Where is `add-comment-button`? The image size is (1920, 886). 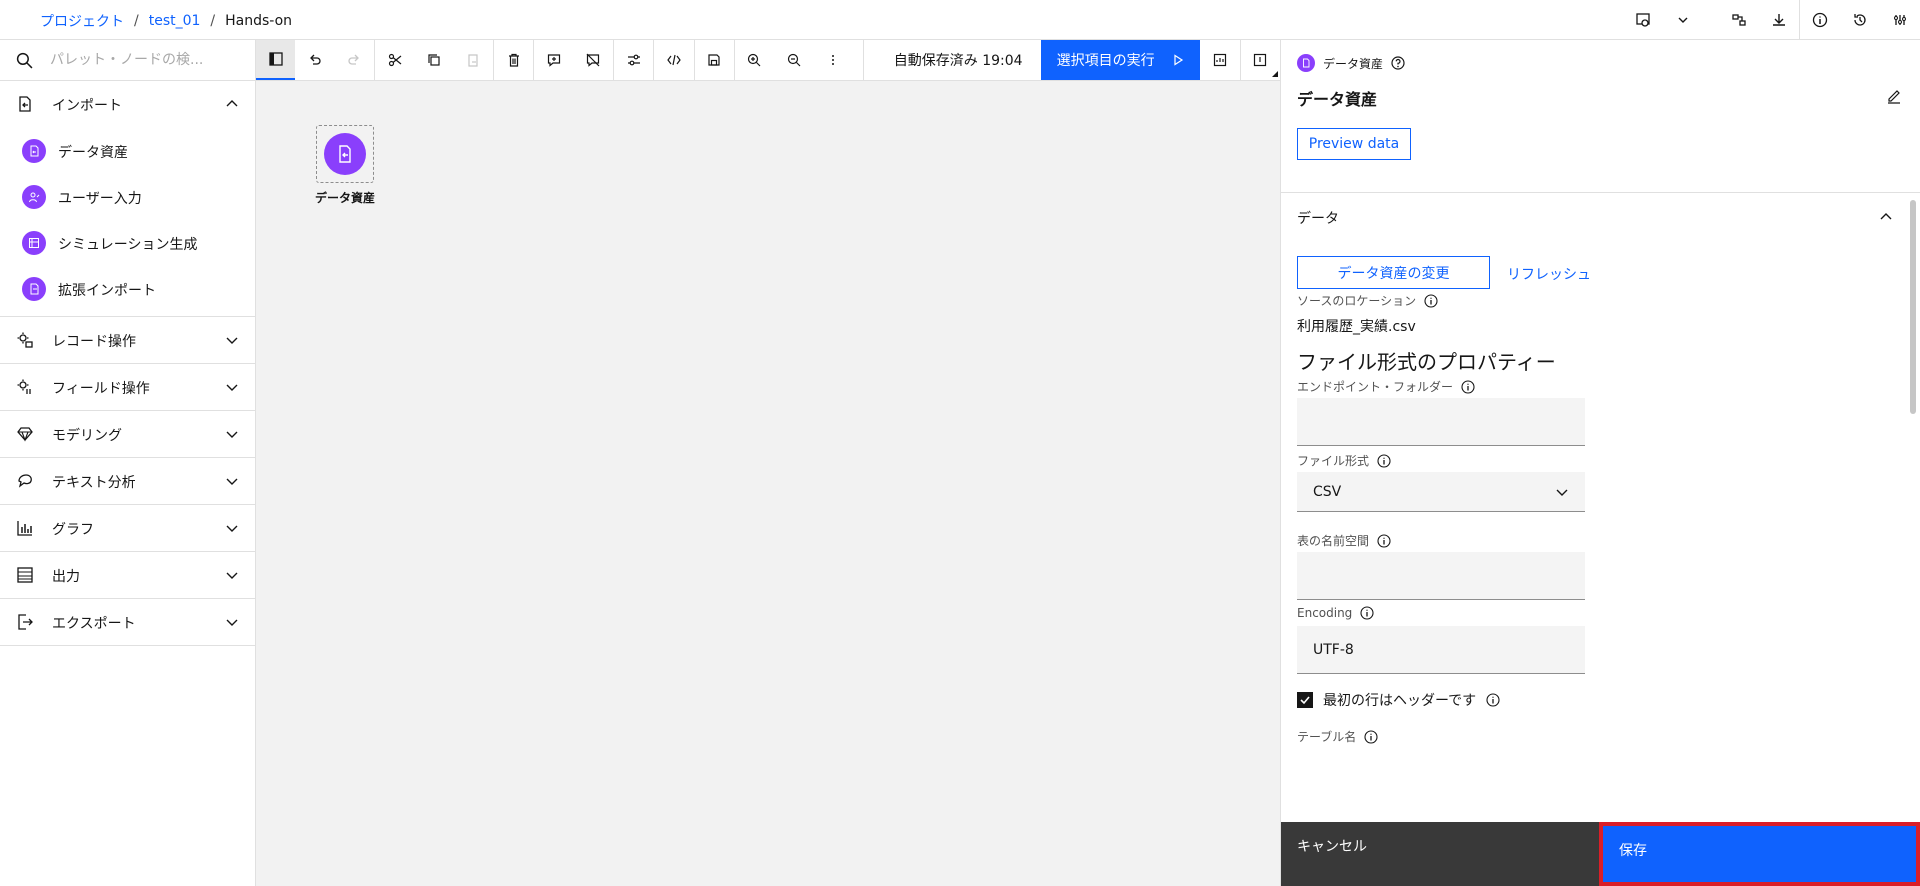
add-comment-button is located at coordinates (553, 60).